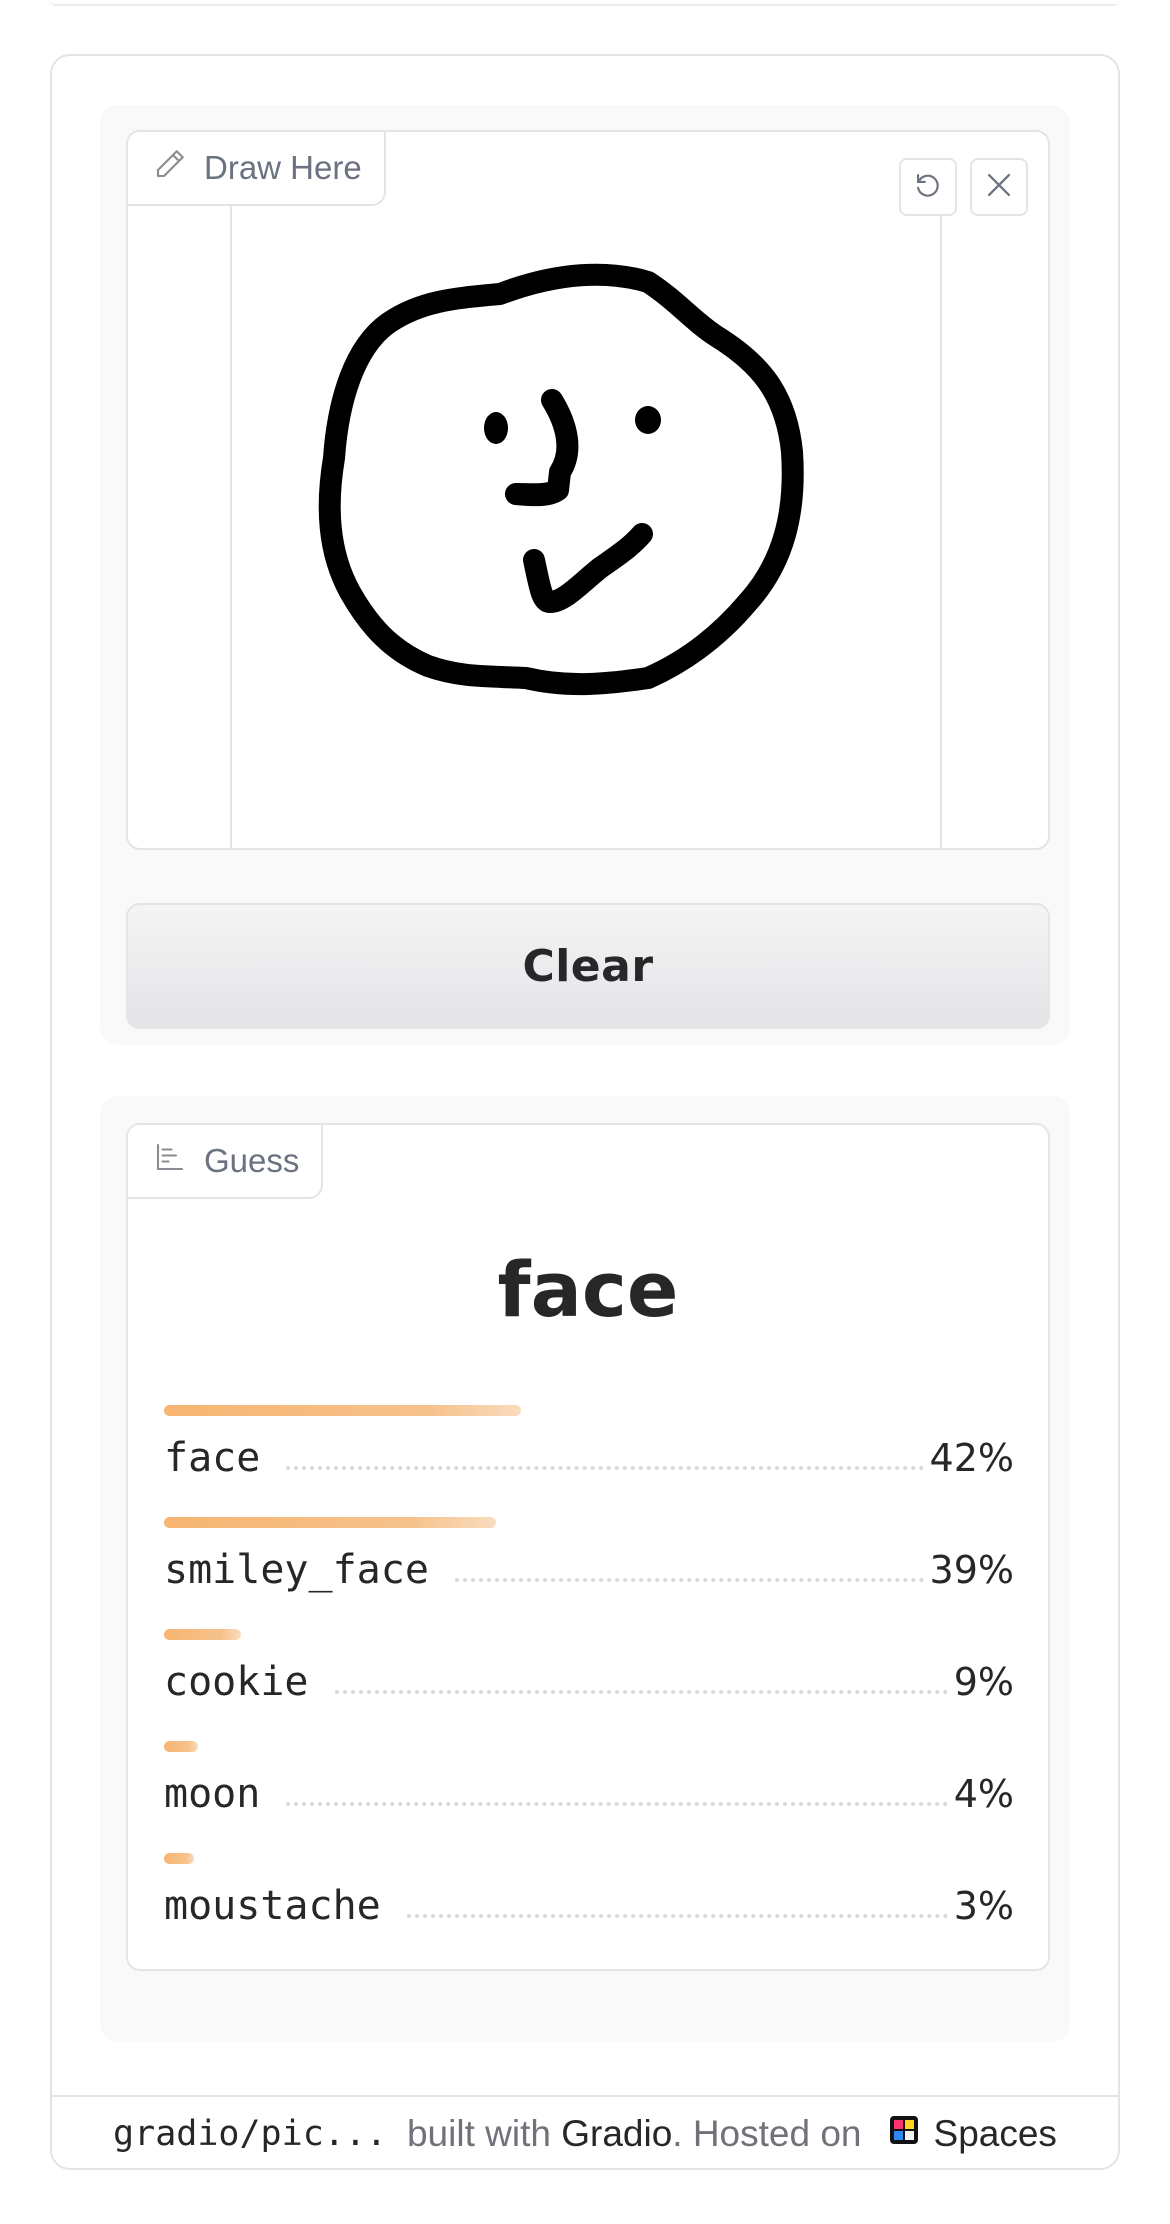 The width and height of the screenshot is (1170, 2224). I want to click on confidence-item: moustache 3%, so click(589, 1909).